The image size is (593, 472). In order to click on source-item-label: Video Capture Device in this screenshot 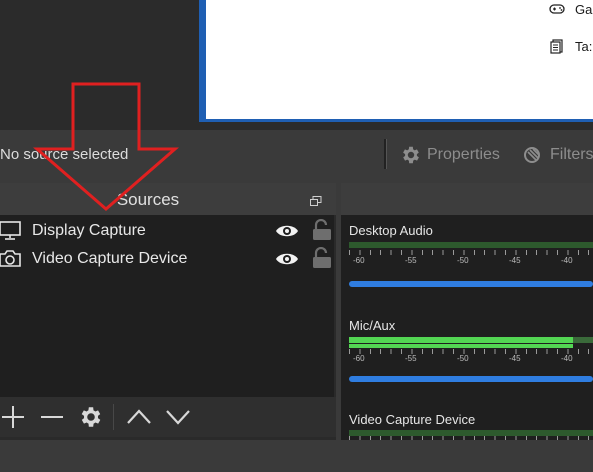, I will do `click(110, 258)`.